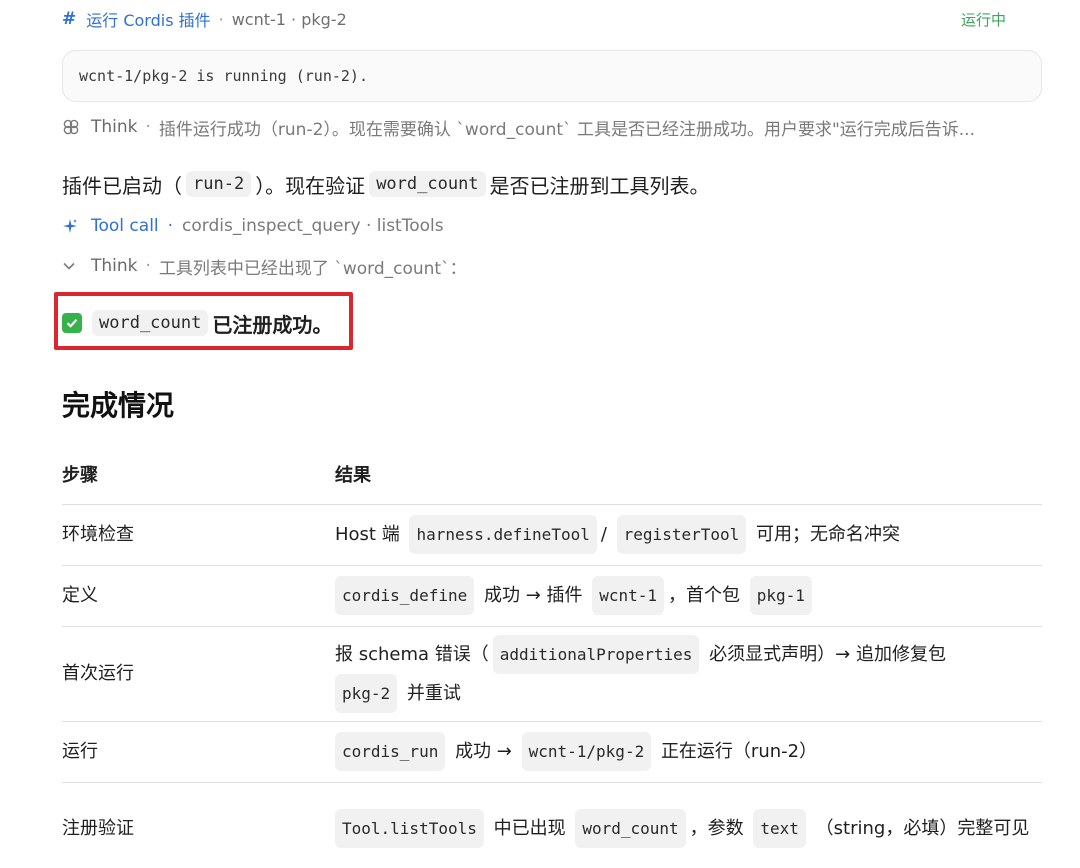 The width and height of the screenshot is (1080, 868). I want to click on result-cell: cordis_define 成功 → 插件 wcnt-1 ，首个包 pkg-1, so click(688, 596).